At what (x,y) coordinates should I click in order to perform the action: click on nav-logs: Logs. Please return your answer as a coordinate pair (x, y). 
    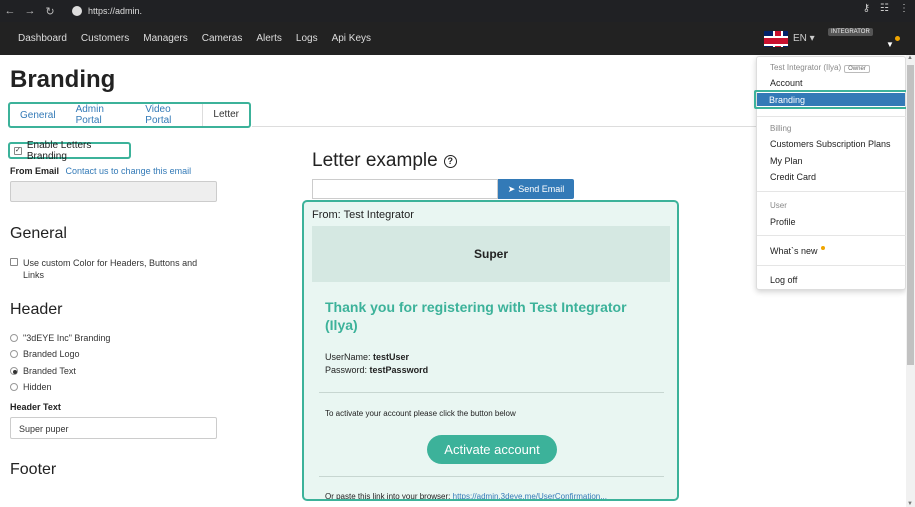
    Looking at the image, I should click on (307, 38).